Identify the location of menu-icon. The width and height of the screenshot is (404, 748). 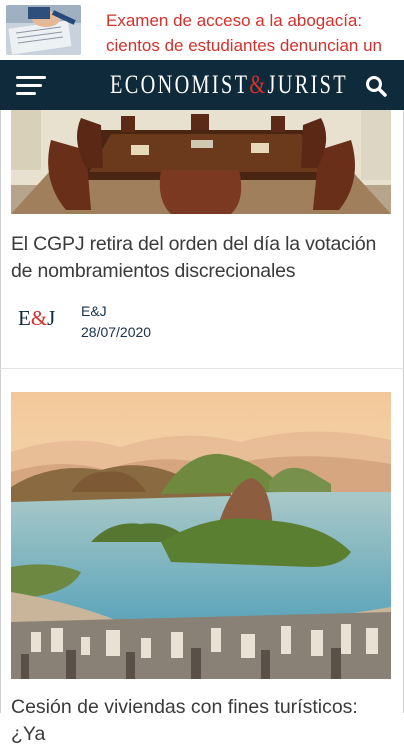
(32, 85).